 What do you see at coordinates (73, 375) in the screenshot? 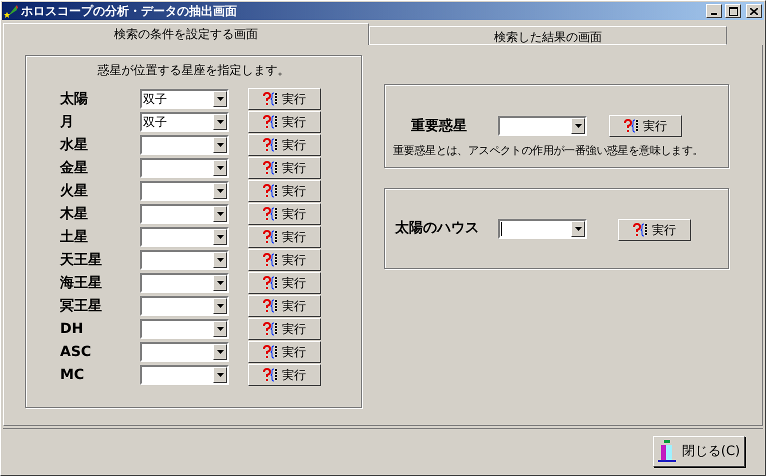
I see `planet-label: MC` at bounding box center [73, 375].